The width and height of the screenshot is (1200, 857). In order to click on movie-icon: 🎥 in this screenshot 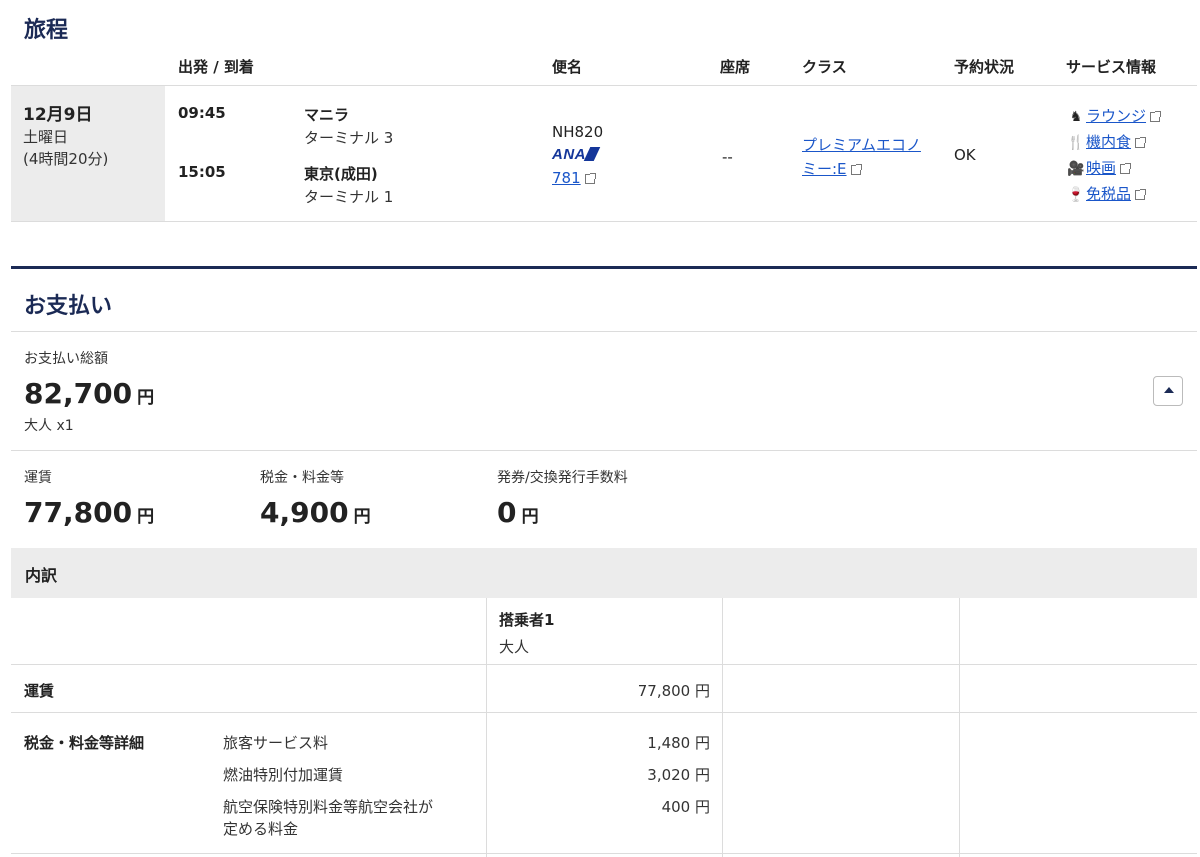, I will do `click(1076, 169)`.